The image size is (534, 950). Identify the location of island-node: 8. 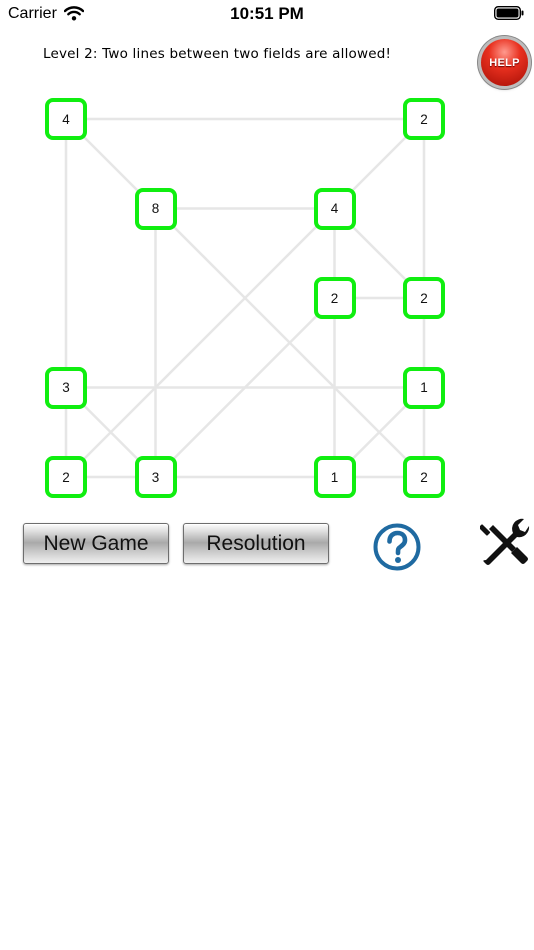
(155, 208).